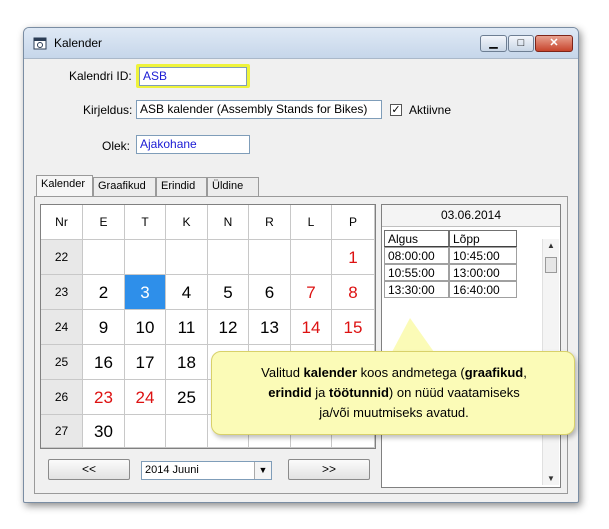  Describe the element at coordinates (172, 470) in the screenshot. I see `month-select-value: 2014 Juuni` at that location.